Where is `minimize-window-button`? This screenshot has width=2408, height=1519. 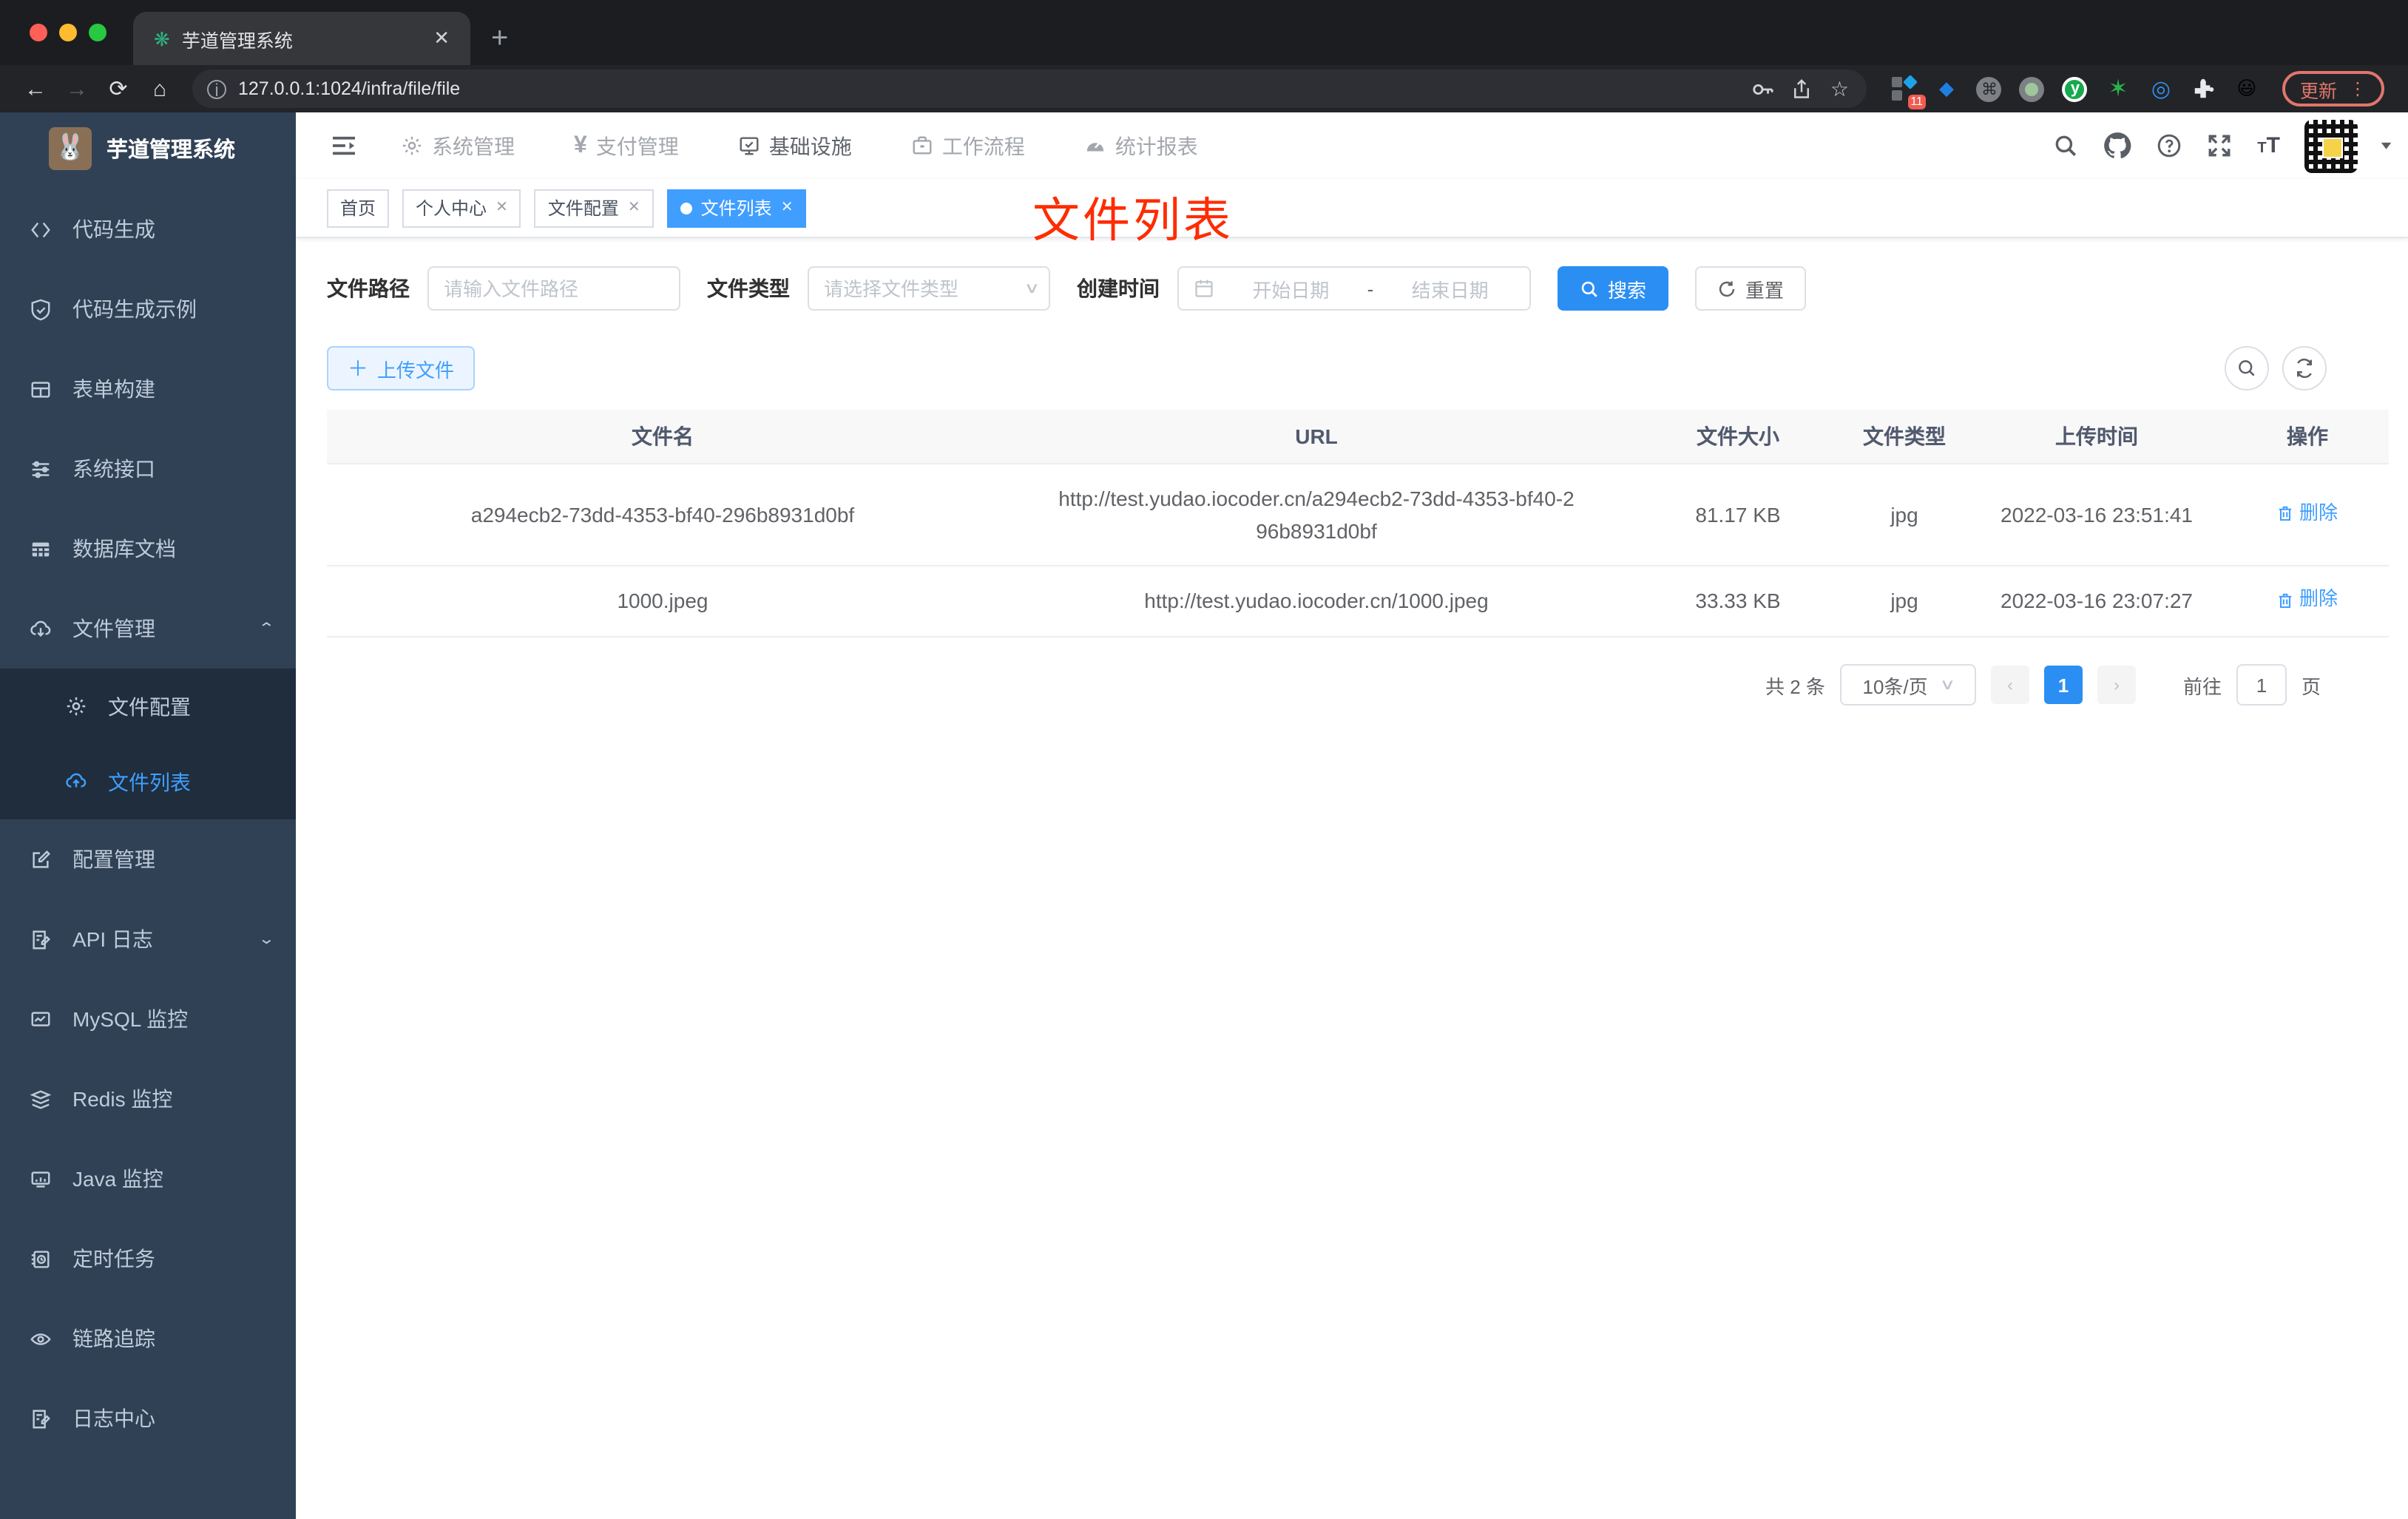 minimize-window-button is located at coordinates (68, 32).